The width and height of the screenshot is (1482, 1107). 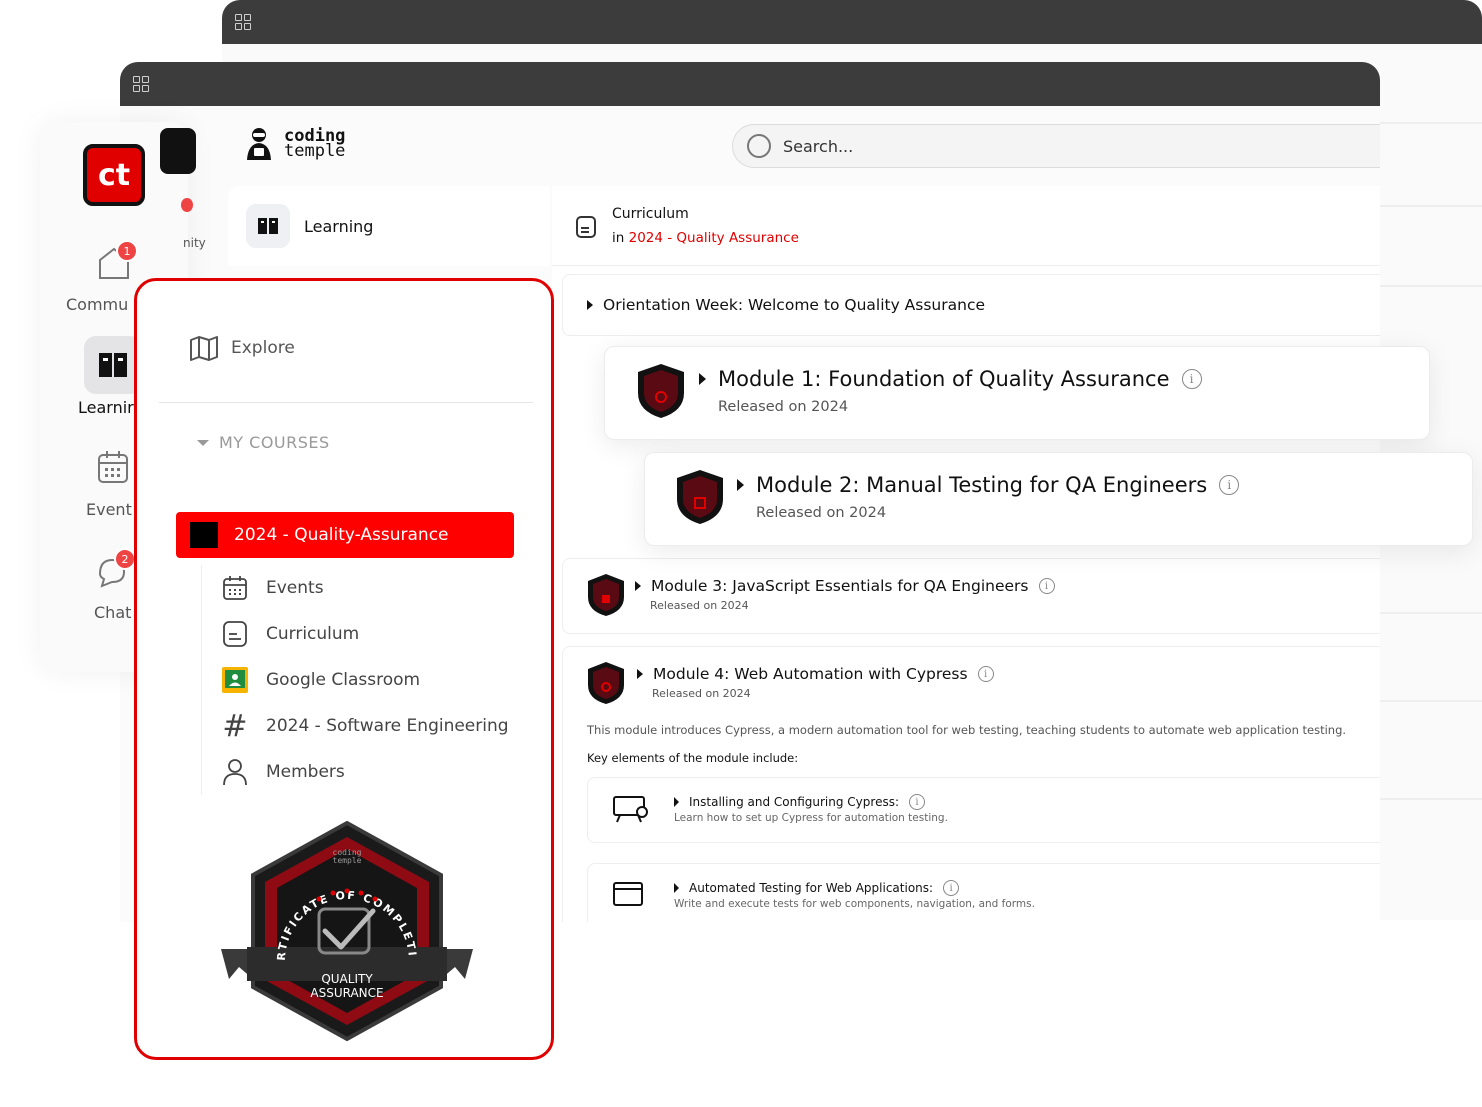 I want to click on background-window-titlebar, so click(x=852, y=22).